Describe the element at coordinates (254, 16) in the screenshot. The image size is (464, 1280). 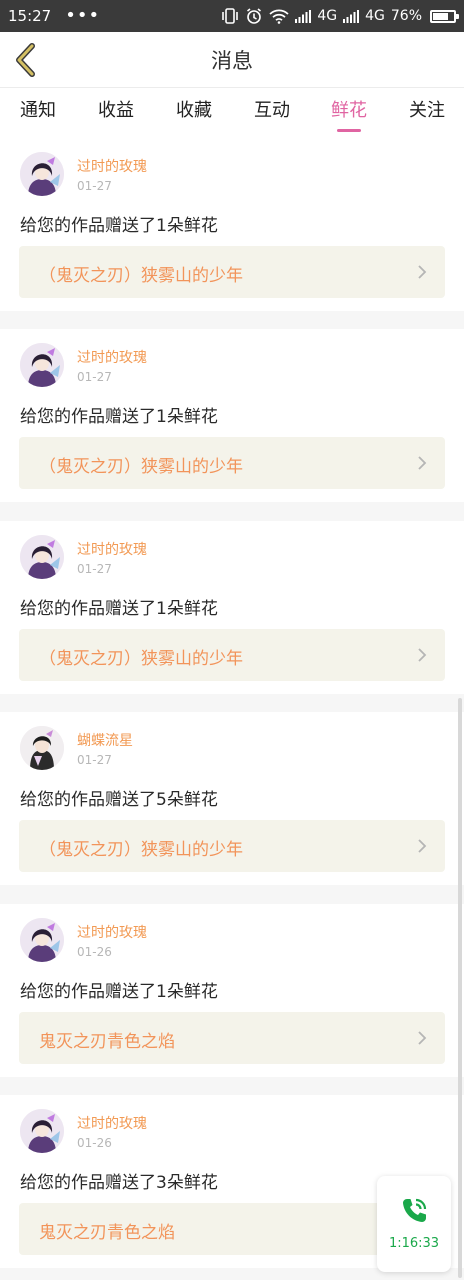
I see `alarm-icon` at that location.